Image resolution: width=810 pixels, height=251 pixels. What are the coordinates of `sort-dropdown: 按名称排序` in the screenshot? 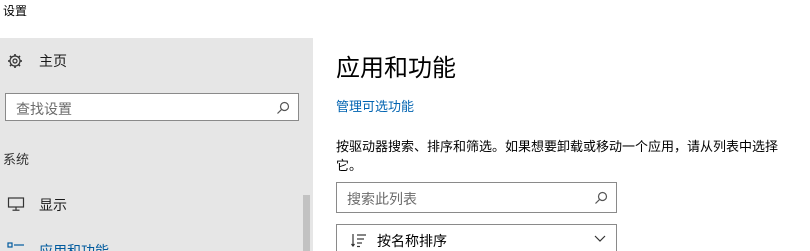 It's located at (476, 237).